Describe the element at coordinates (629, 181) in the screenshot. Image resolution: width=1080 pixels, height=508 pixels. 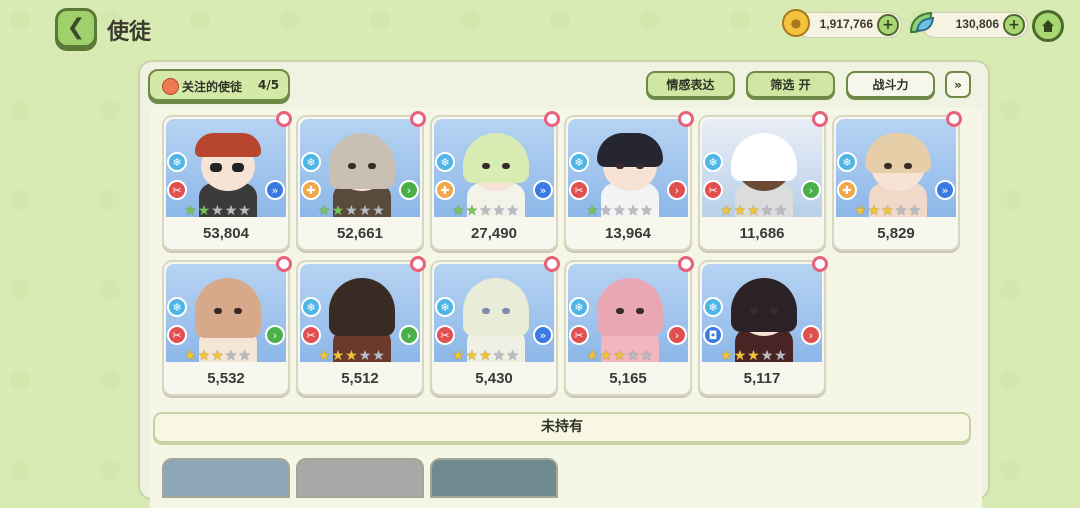
I see `apostle-card: ❄ ✂ › ★ ★ ★ ★ ★ 13,964` at that location.